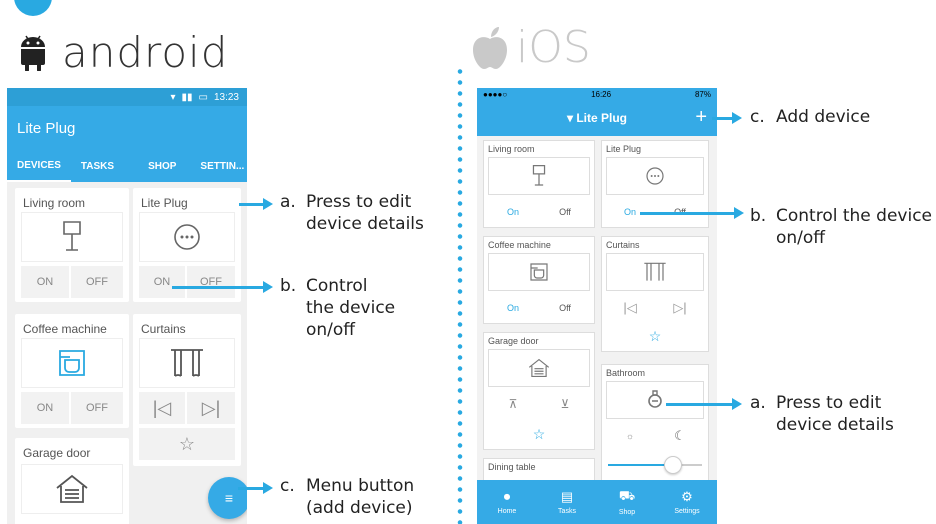 This screenshot has height=524, width=936. Describe the element at coordinates (687, 511) in the screenshot. I see `tab-label: Settings` at that location.